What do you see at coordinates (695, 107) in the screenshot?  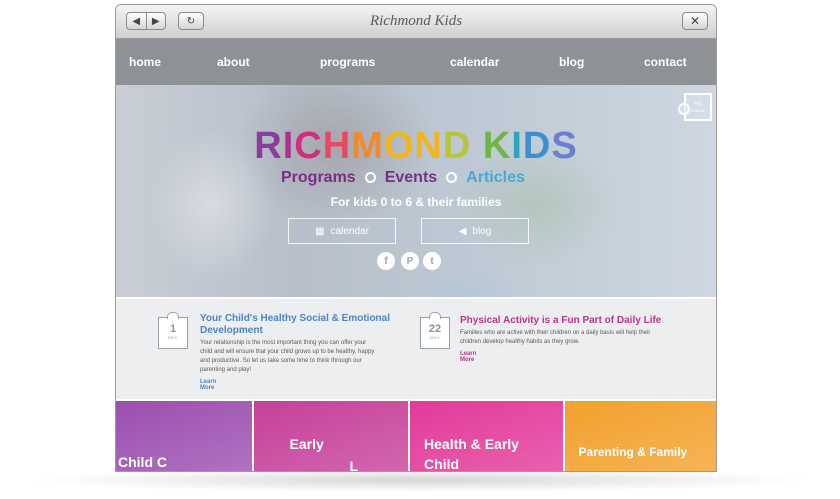 I see `language-toggle: 中文 Chinese` at bounding box center [695, 107].